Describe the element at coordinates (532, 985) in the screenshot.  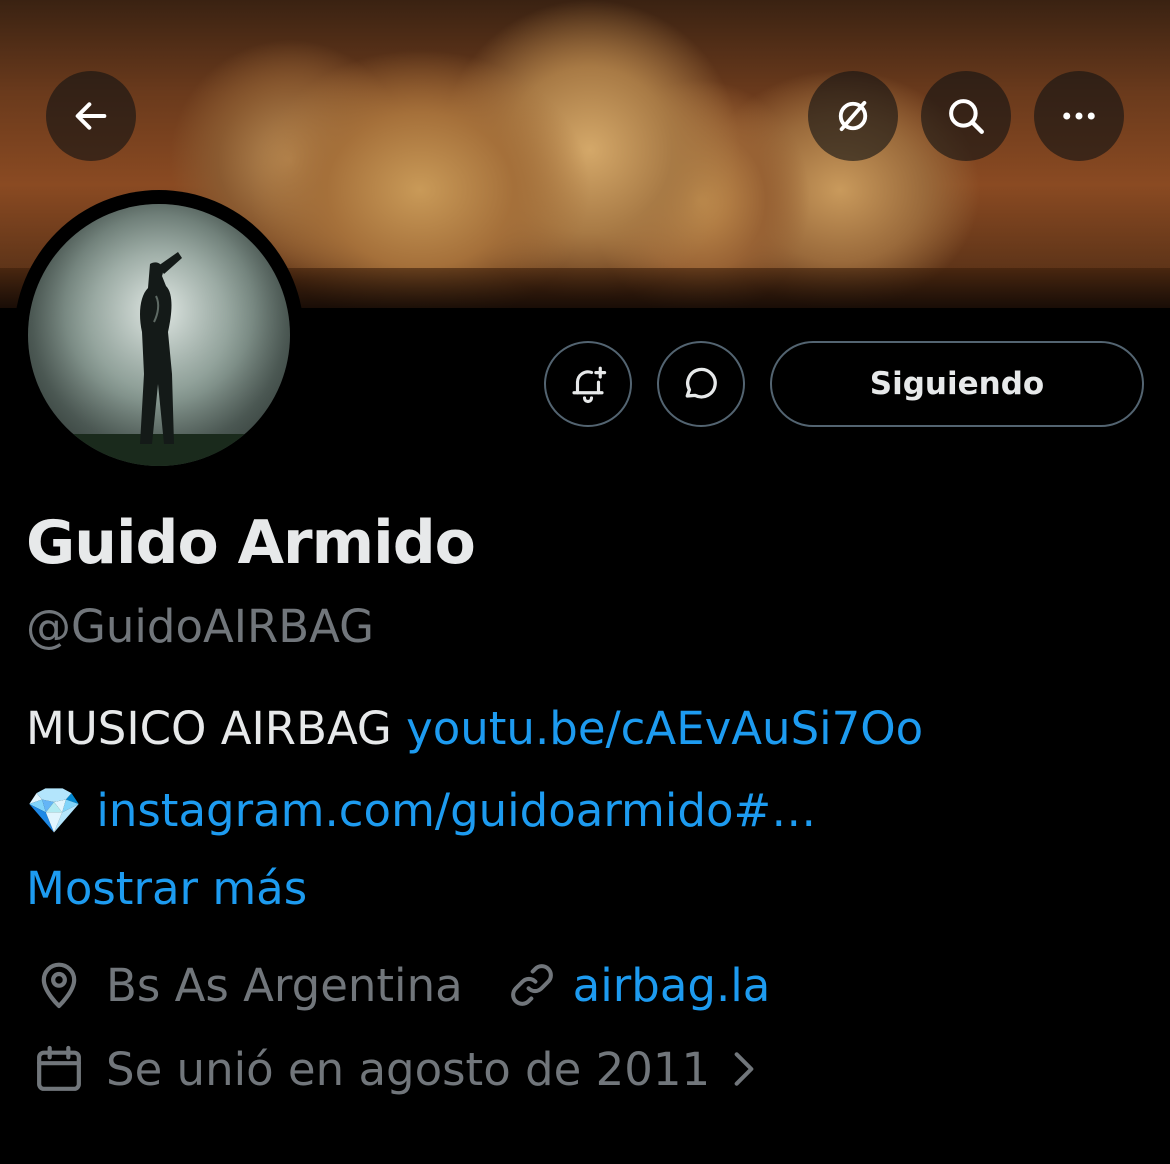
I see `link-icon` at that location.